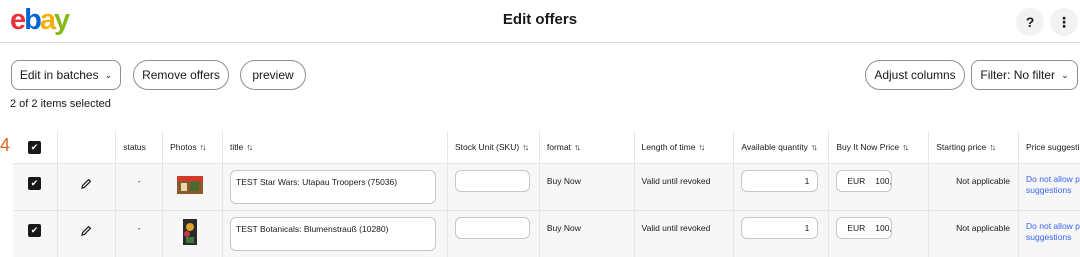 Image resolution: width=1080 pixels, height=257 pixels. Describe the element at coordinates (273, 75) in the screenshot. I see `preview-button: preview` at that location.